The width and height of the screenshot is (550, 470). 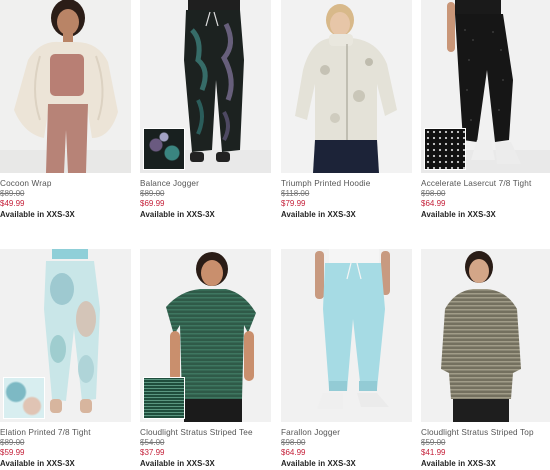 I want to click on product-name: Accelerate Lasercut 7/8 Tight, so click(x=485, y=184).